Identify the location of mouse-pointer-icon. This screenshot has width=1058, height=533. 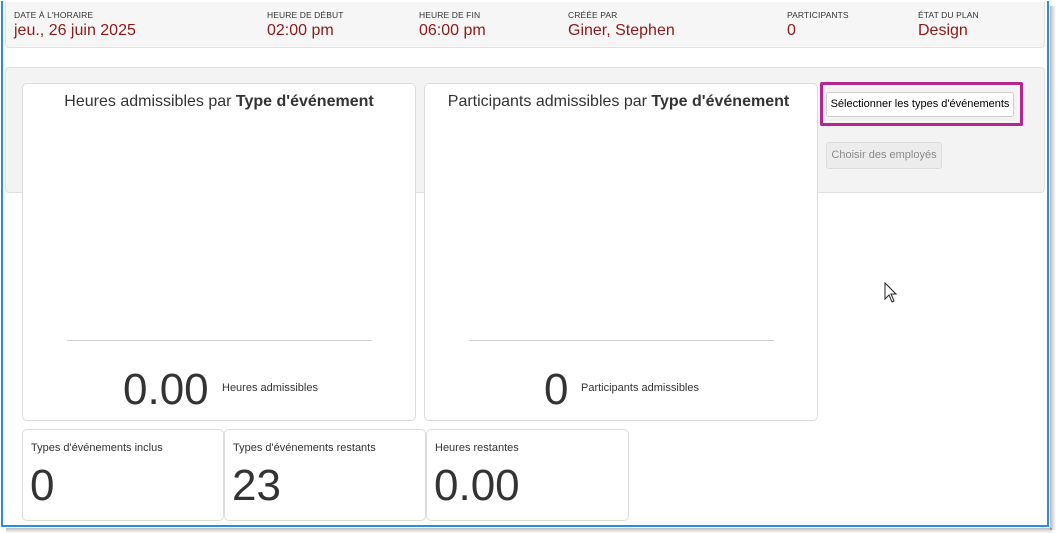
(891, 292).